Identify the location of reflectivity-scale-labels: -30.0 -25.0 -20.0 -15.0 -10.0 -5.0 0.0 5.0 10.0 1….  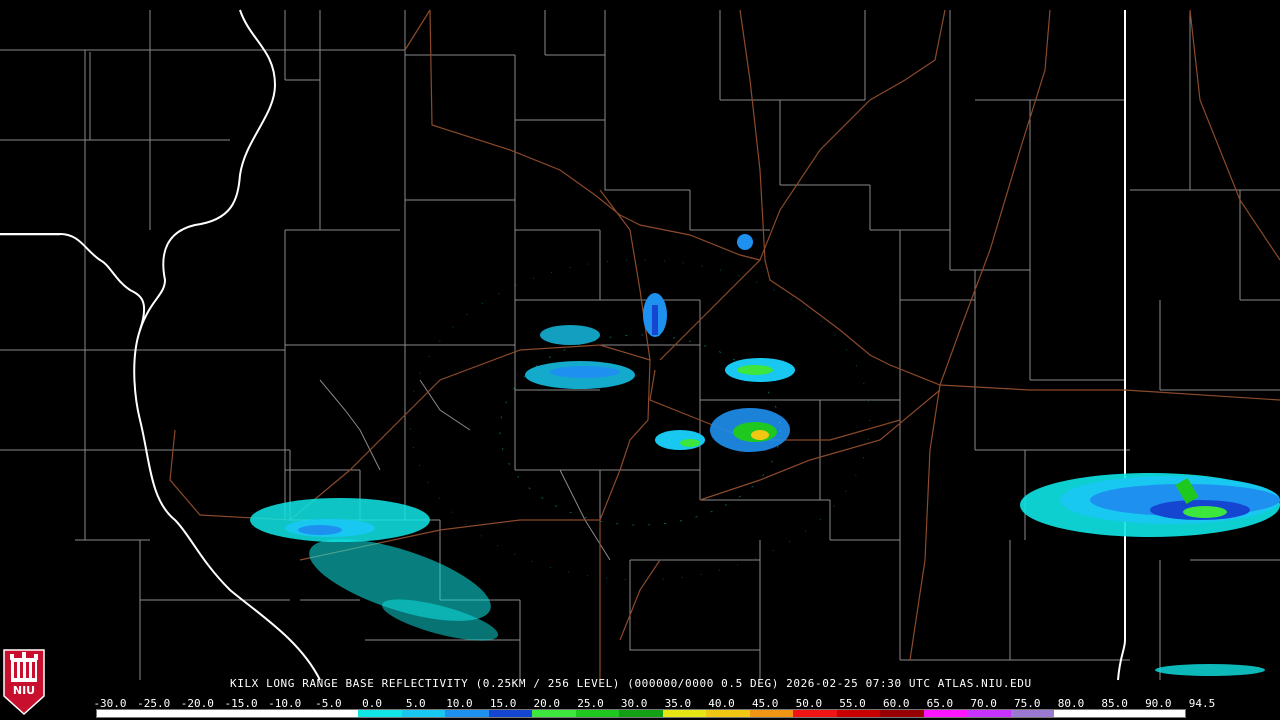
(653, 703).